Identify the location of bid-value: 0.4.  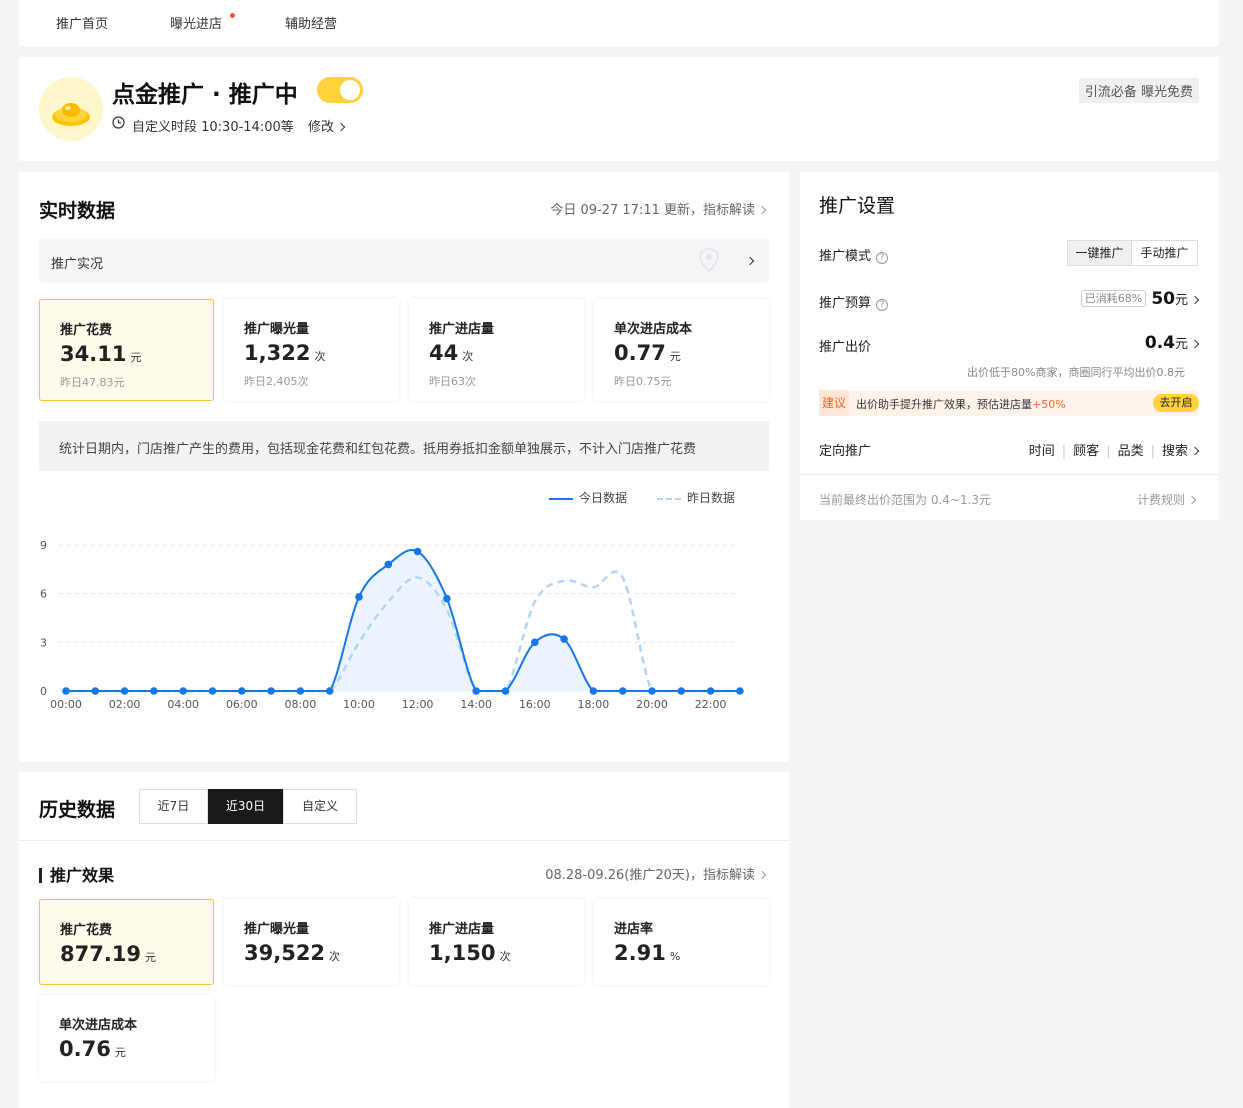
(1159, 343).